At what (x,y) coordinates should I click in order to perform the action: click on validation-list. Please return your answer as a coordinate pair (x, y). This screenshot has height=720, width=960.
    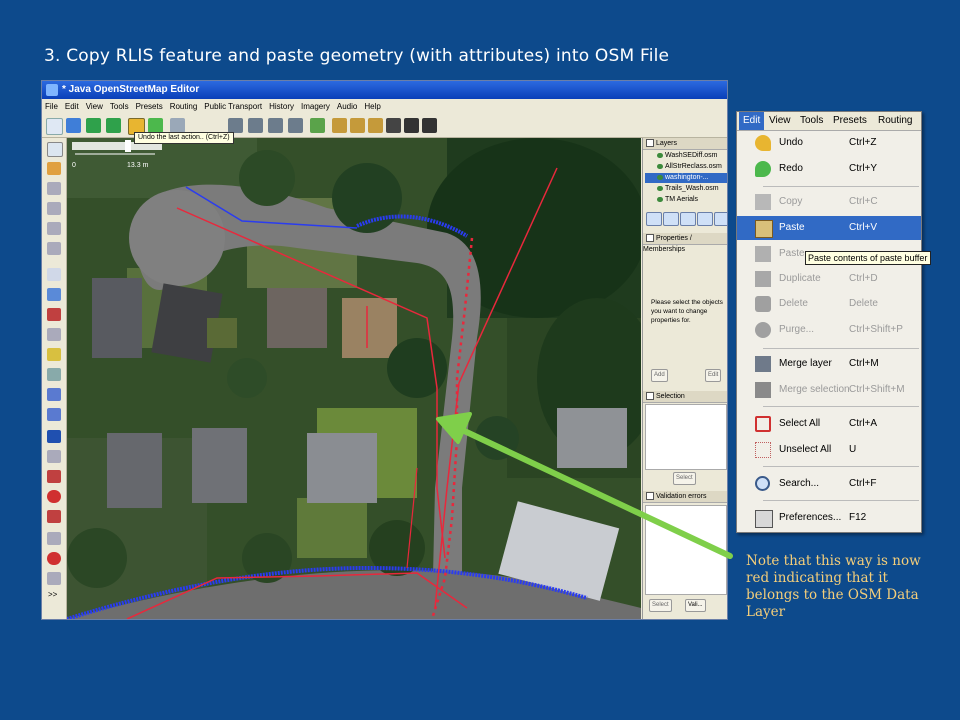
    Looking at the image, I should click on (686, 550).